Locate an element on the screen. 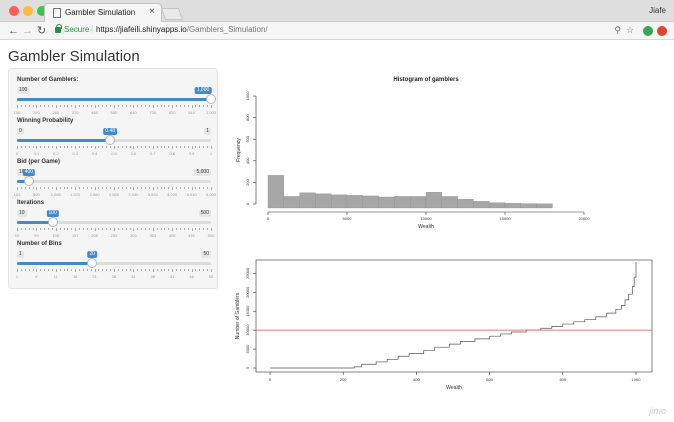 The width and height of the screenshot is (674, 422). x-tick-label: 200 is located at coordinates (343, 379).